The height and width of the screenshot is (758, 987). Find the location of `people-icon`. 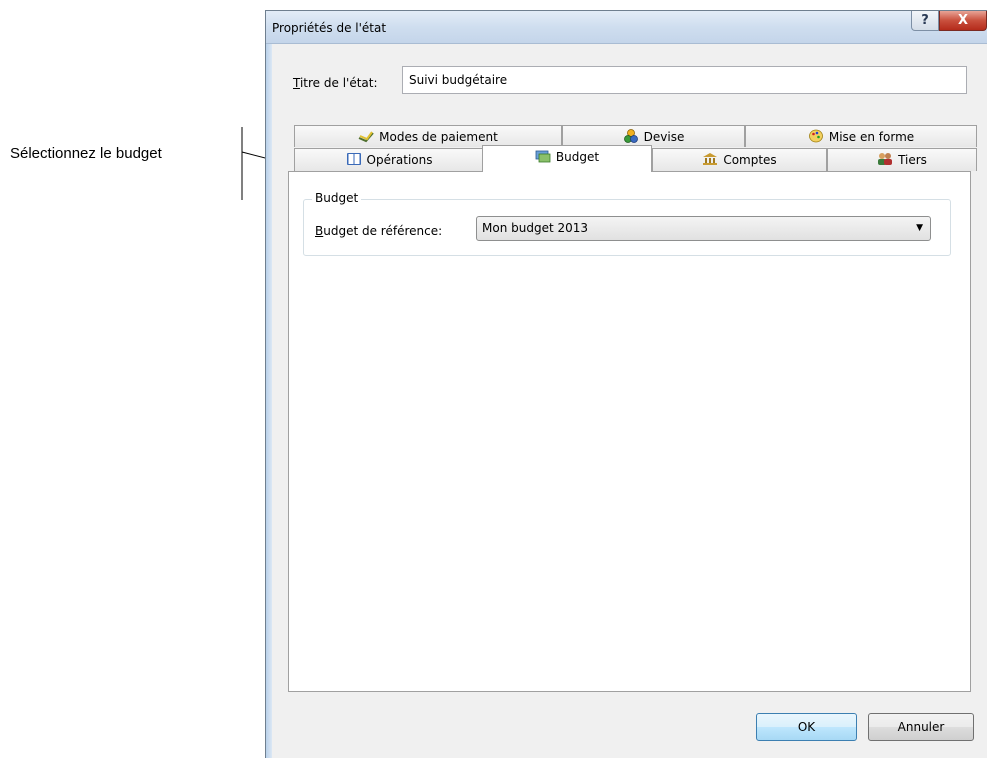

people-icon is located at coordinates (885, 159).